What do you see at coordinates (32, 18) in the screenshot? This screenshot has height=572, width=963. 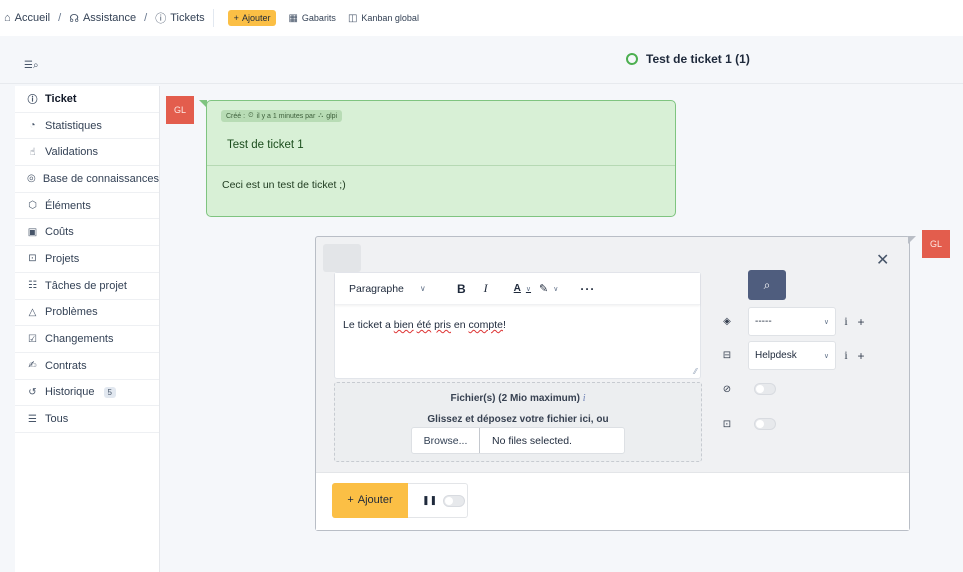 I see `breadcrumb-home: Accueil` at bounding box center [32, 18].